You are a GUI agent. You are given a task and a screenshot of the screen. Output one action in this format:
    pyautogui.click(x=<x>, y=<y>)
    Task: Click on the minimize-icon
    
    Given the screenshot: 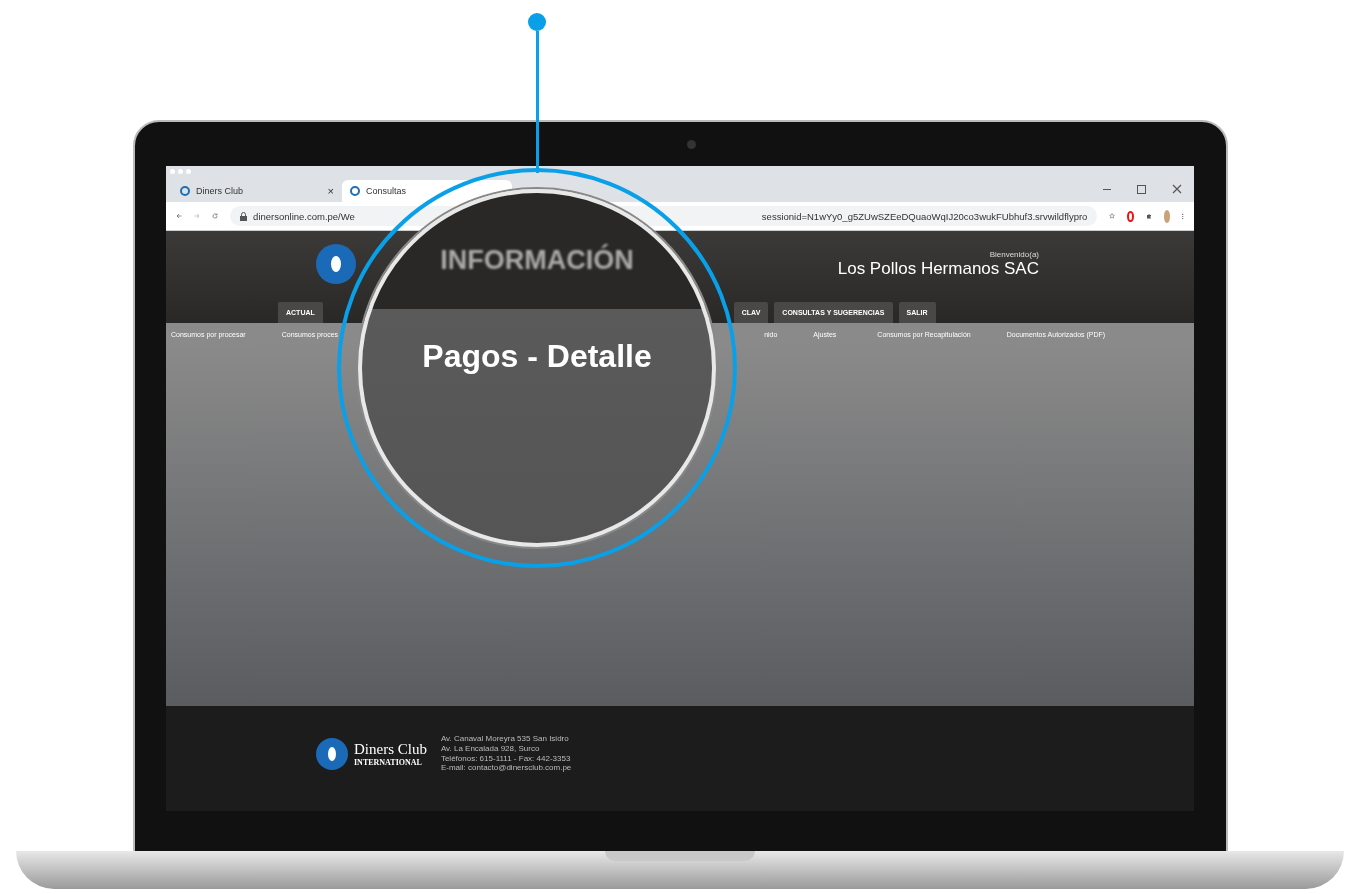 What is the action you would take?
    pyautogui.click(x=1107, y=189)
    